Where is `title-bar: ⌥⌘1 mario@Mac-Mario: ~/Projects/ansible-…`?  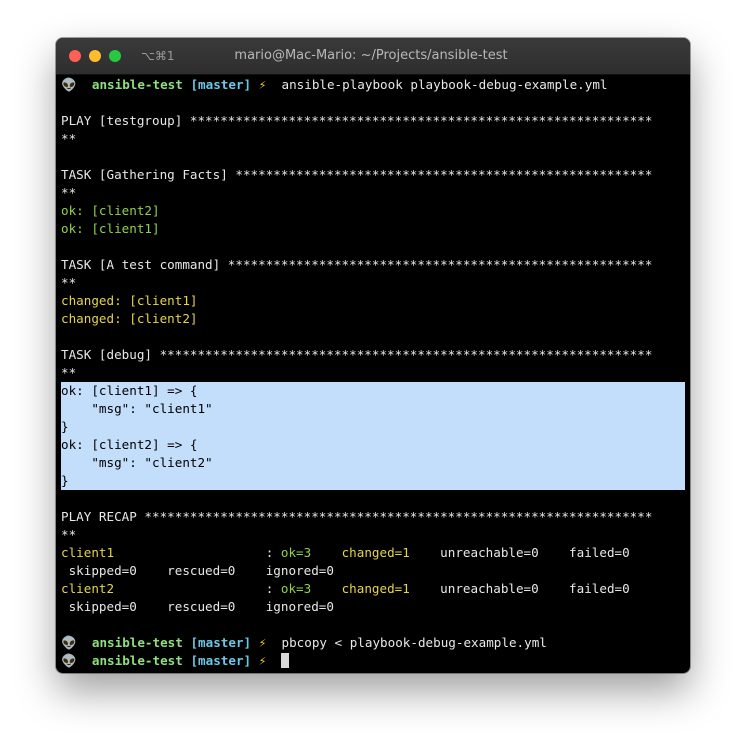 title-bar: ⌥⌘1 mario@Mac-Mario: ~/Projects/ansible-… is located at coordinates (373, 56).